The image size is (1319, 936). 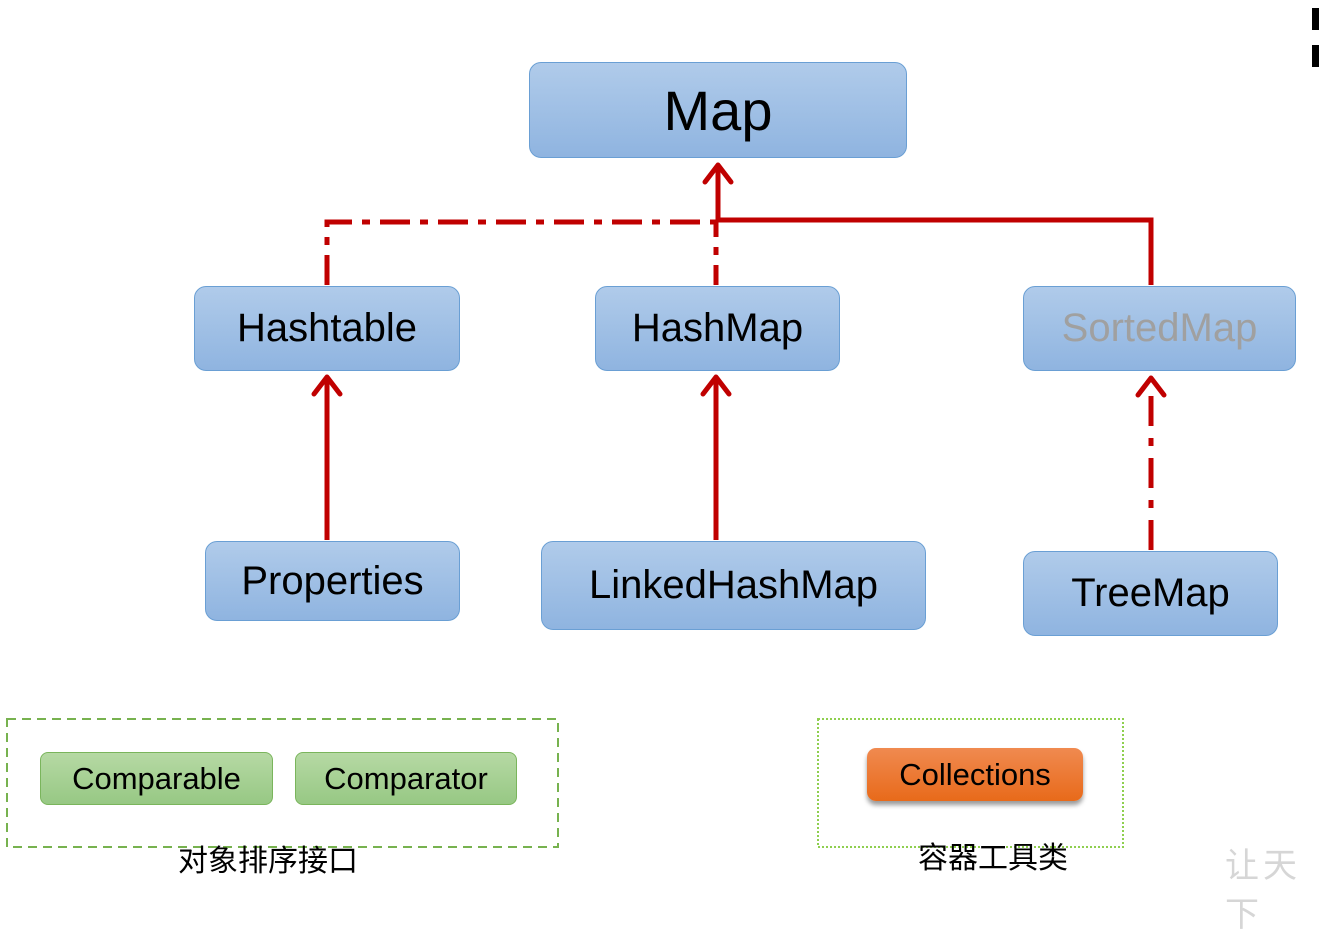 I want to click on node-sortedmap: SortedMap, so click(x=1159, y=328).